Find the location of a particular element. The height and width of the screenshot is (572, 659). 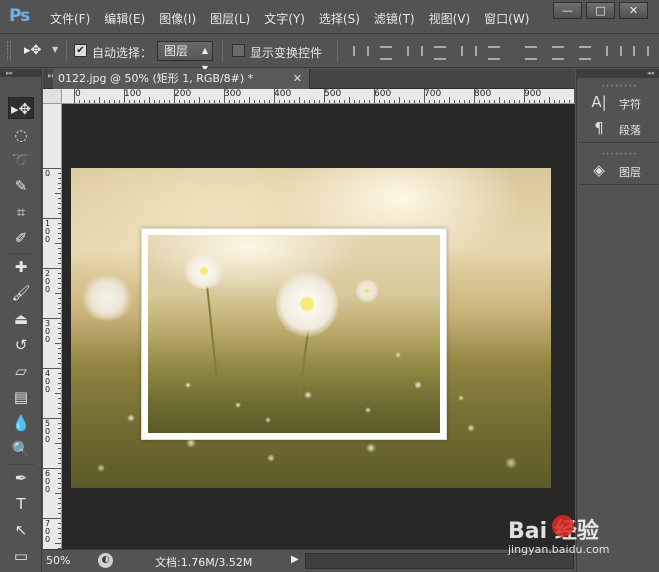

align-top-icon is located at coordinates (359, 51).